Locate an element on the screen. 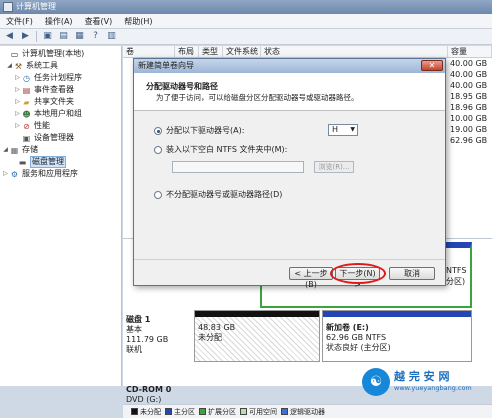 Image resolution: width=492 pixels, height=418 pixels. column-volume: 卷 is located at coordinates (149, 51).